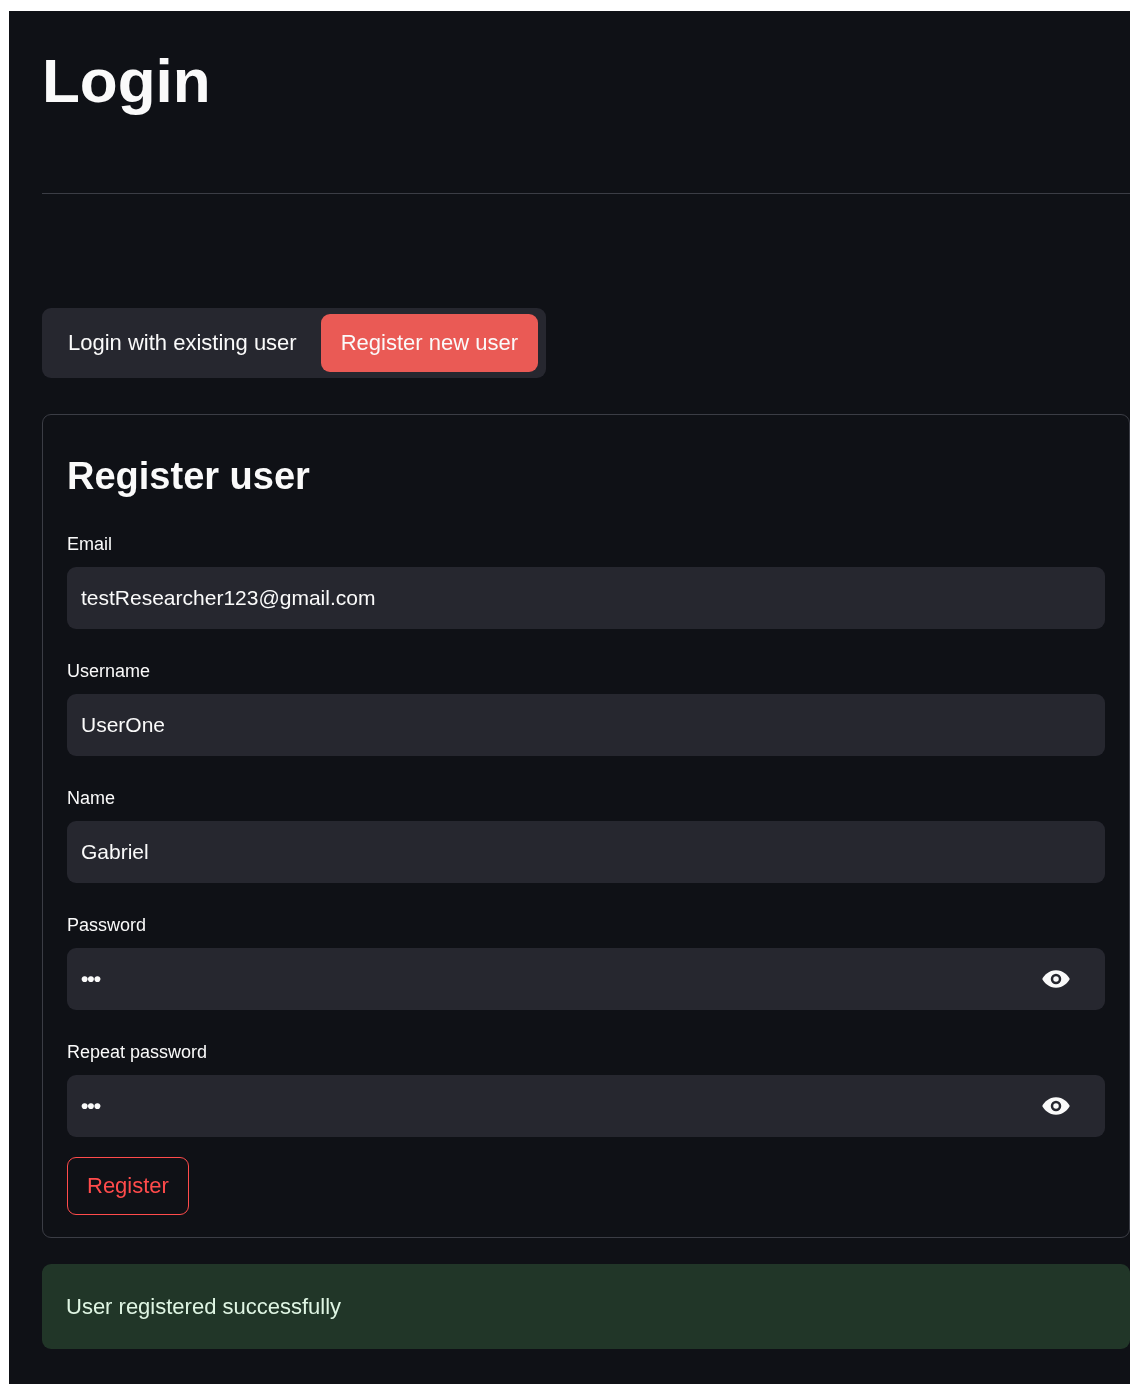  What do you see at coordinates (188, 476) in the screenshot?
I see `form-heading: Register user` at bounding box center [188, 476].